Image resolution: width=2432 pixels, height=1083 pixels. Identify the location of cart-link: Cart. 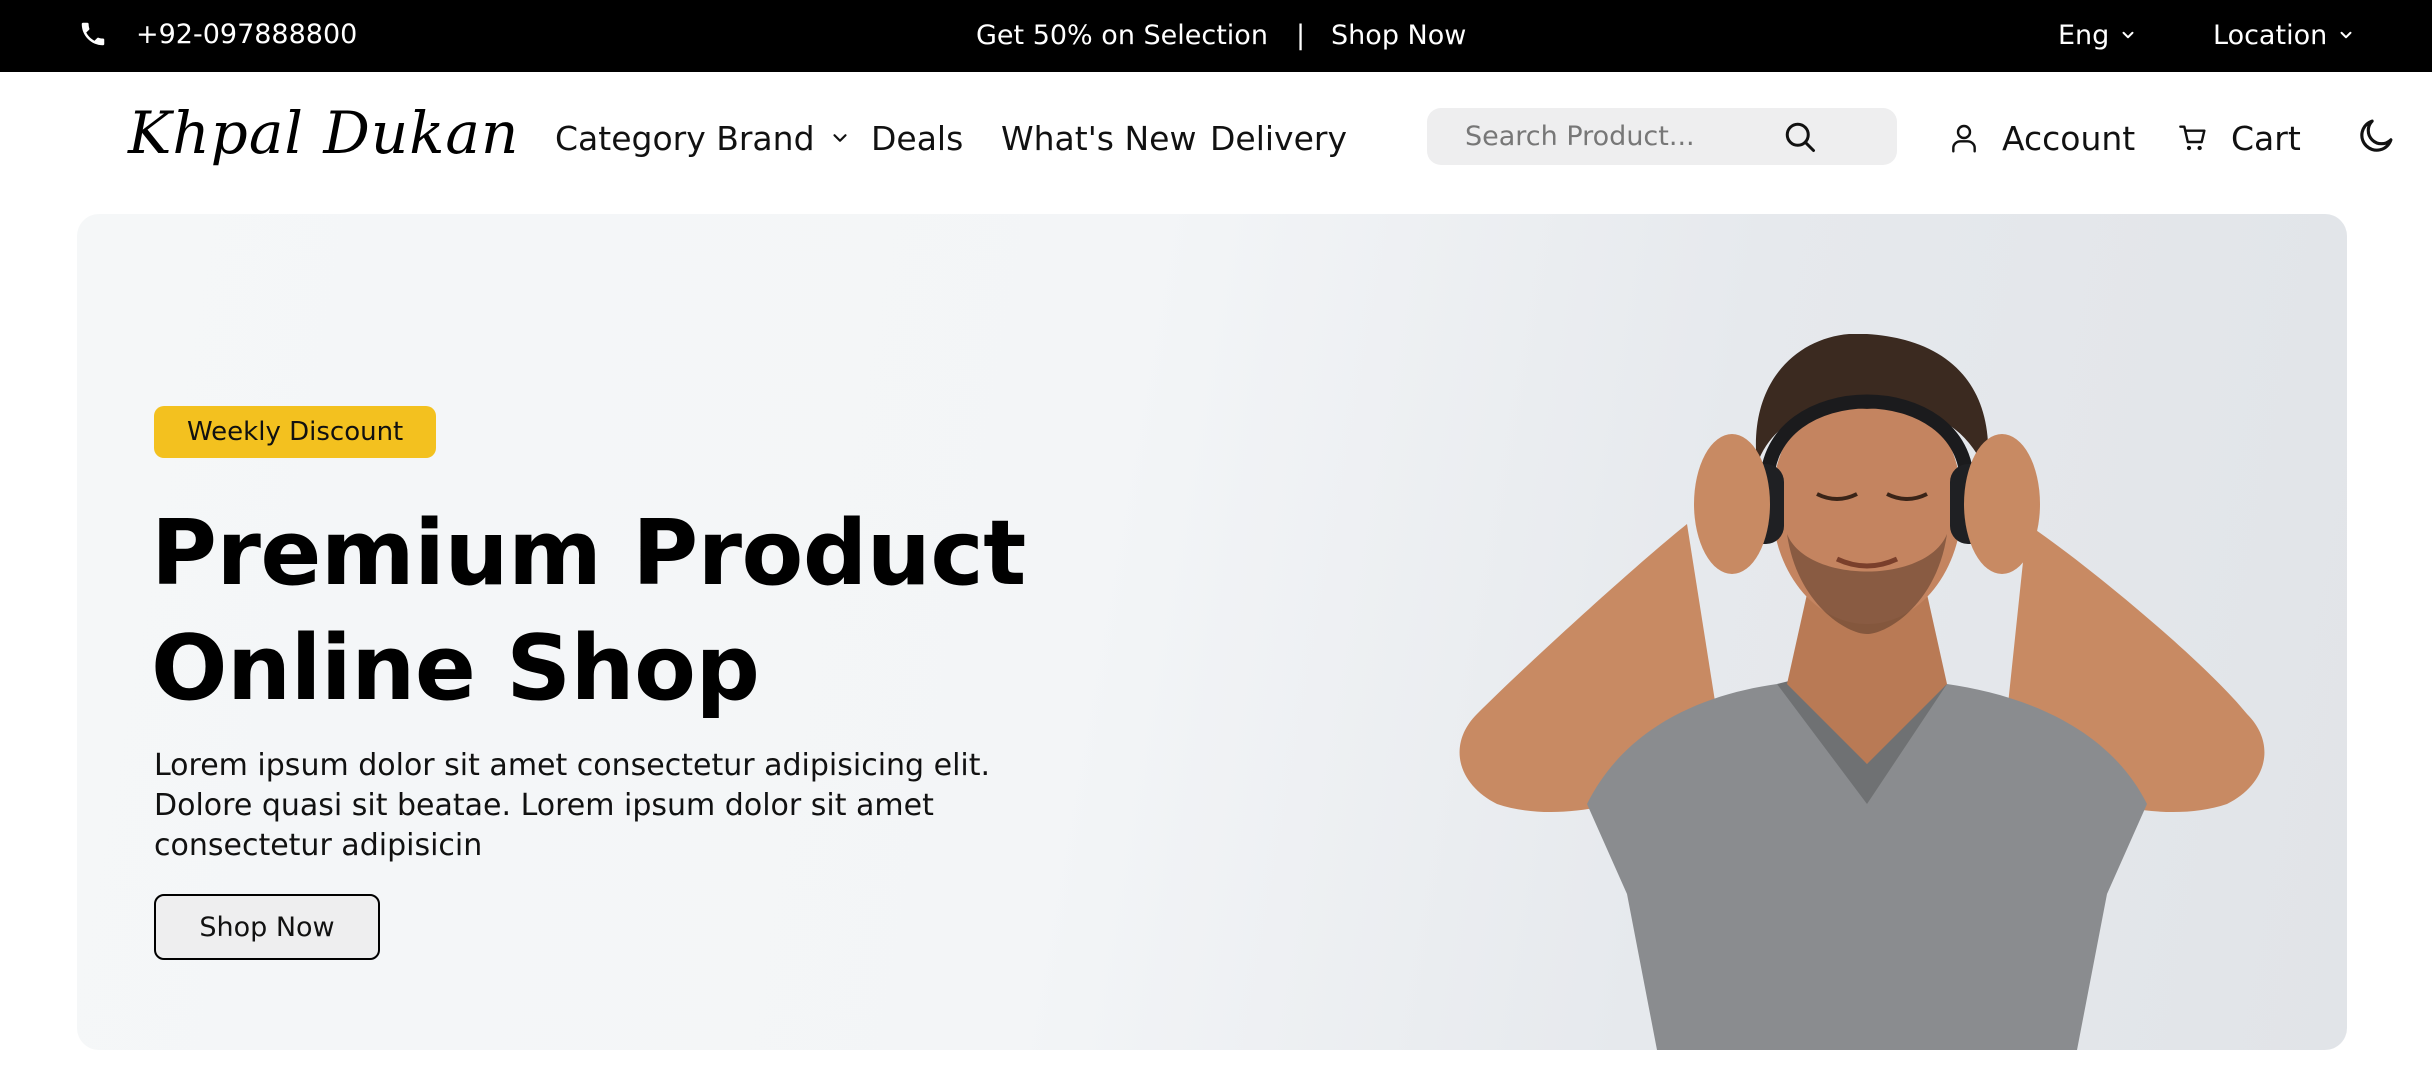
(2239, 138).